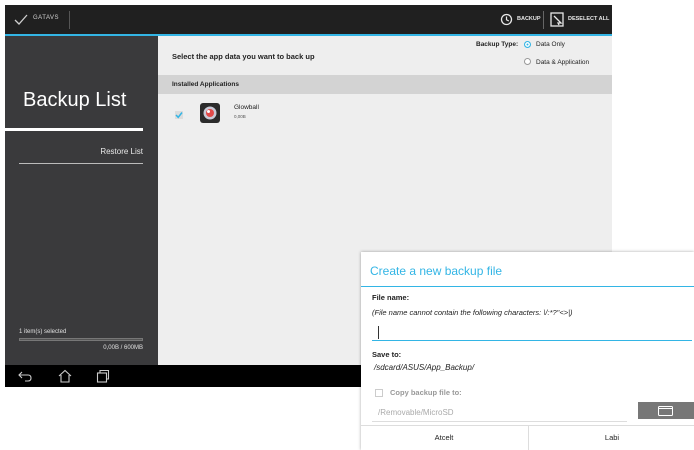  What do you see at coordinates (506, 19) in the screenshot?
I see `backup-icon` at bounding box center [506, 19].